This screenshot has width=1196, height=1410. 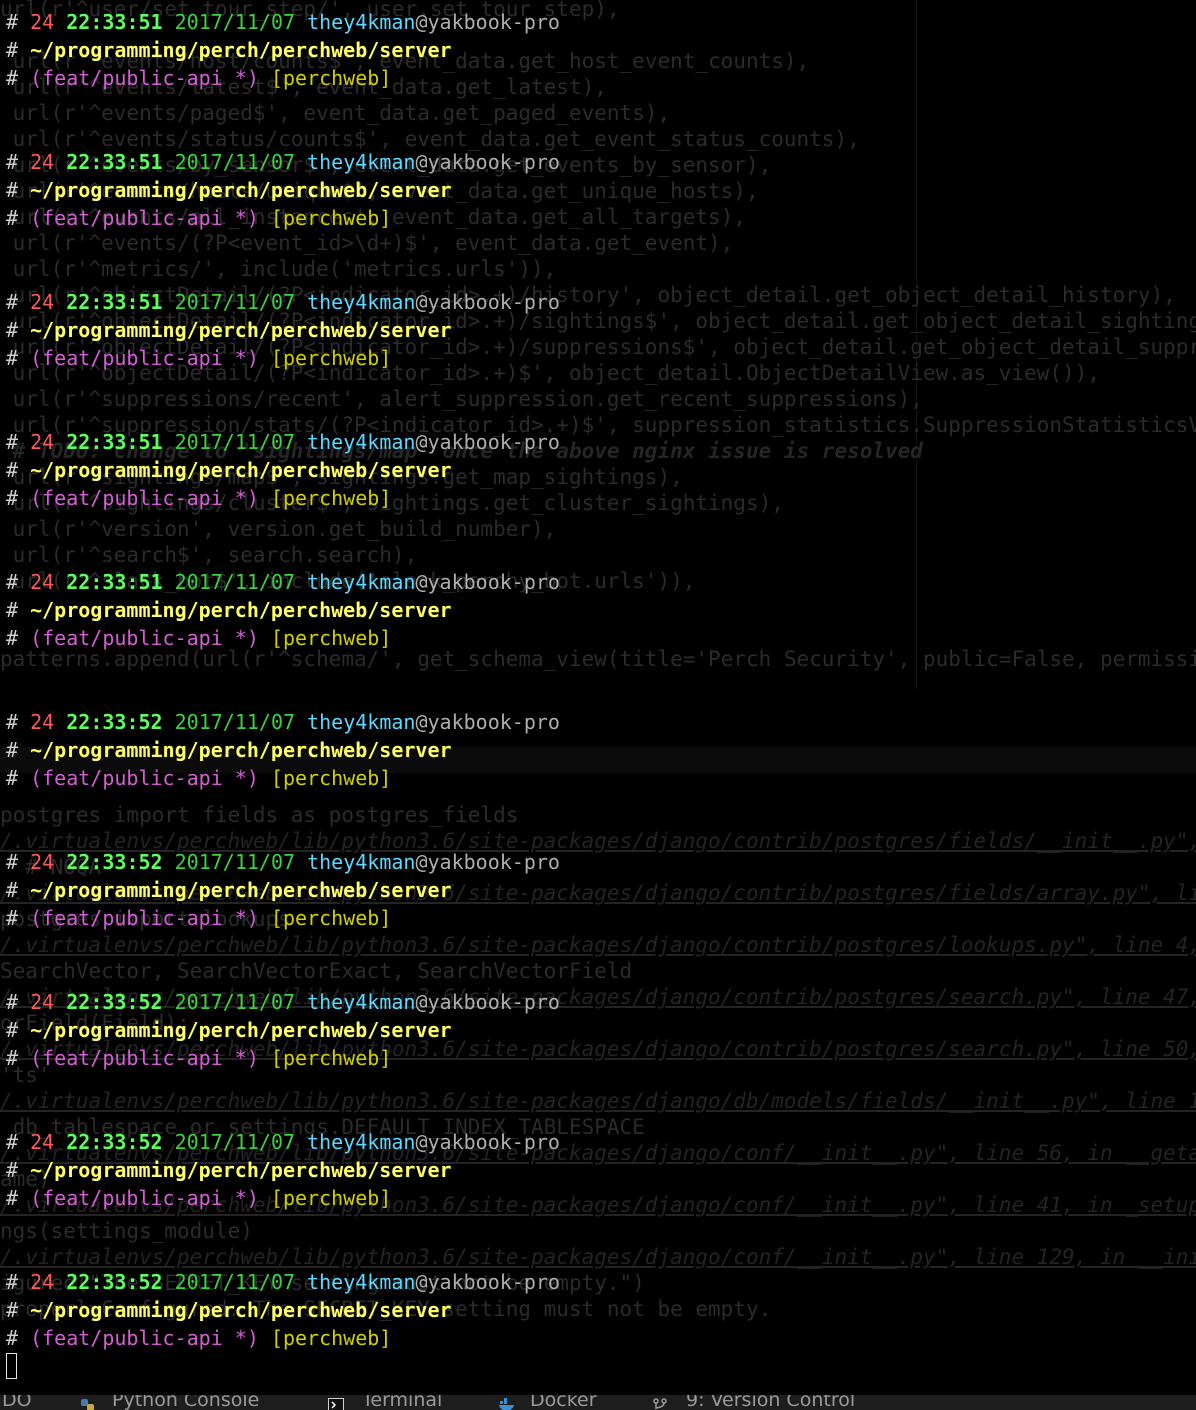 What do you see at coordinates (185, 1402) in the screenshot?
I see `python-console-tab: Python Console` at bounding box center [185, 1402].